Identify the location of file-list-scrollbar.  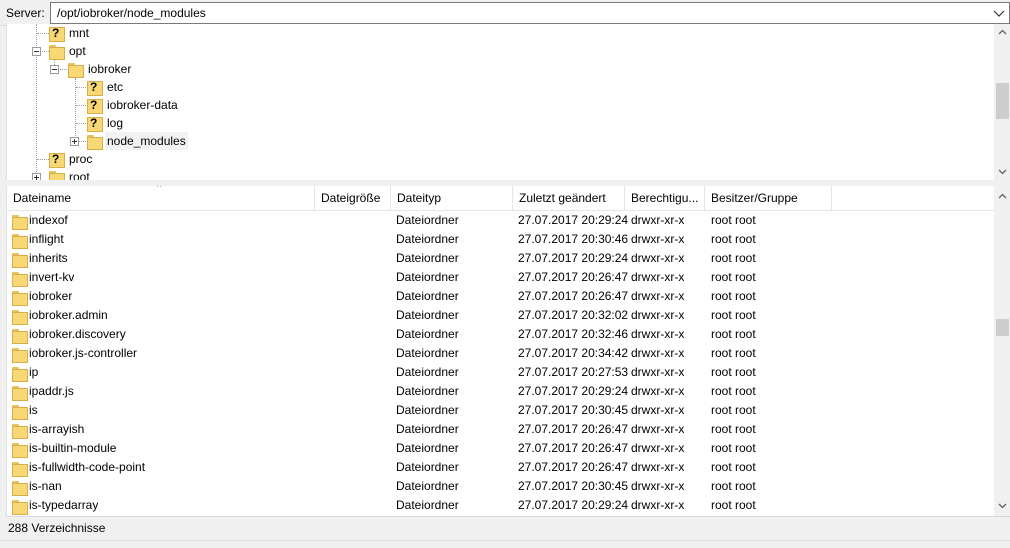
(1002, 351).